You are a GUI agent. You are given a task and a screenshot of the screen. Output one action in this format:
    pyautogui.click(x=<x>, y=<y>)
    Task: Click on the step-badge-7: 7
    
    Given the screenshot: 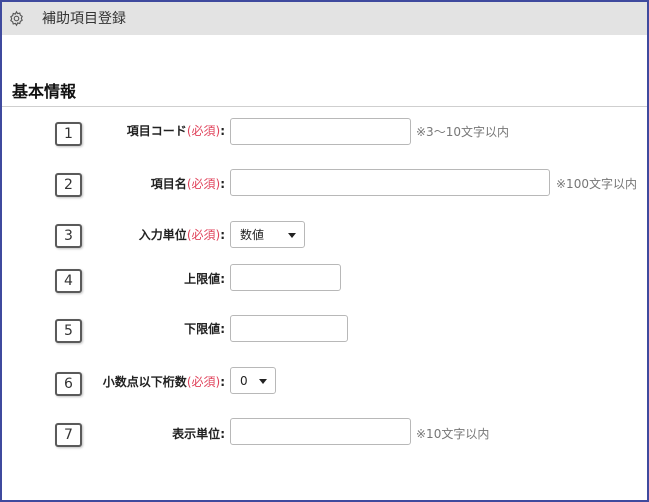 What is the action you would take?
    pyautogui.click(x=68, y=435)
    